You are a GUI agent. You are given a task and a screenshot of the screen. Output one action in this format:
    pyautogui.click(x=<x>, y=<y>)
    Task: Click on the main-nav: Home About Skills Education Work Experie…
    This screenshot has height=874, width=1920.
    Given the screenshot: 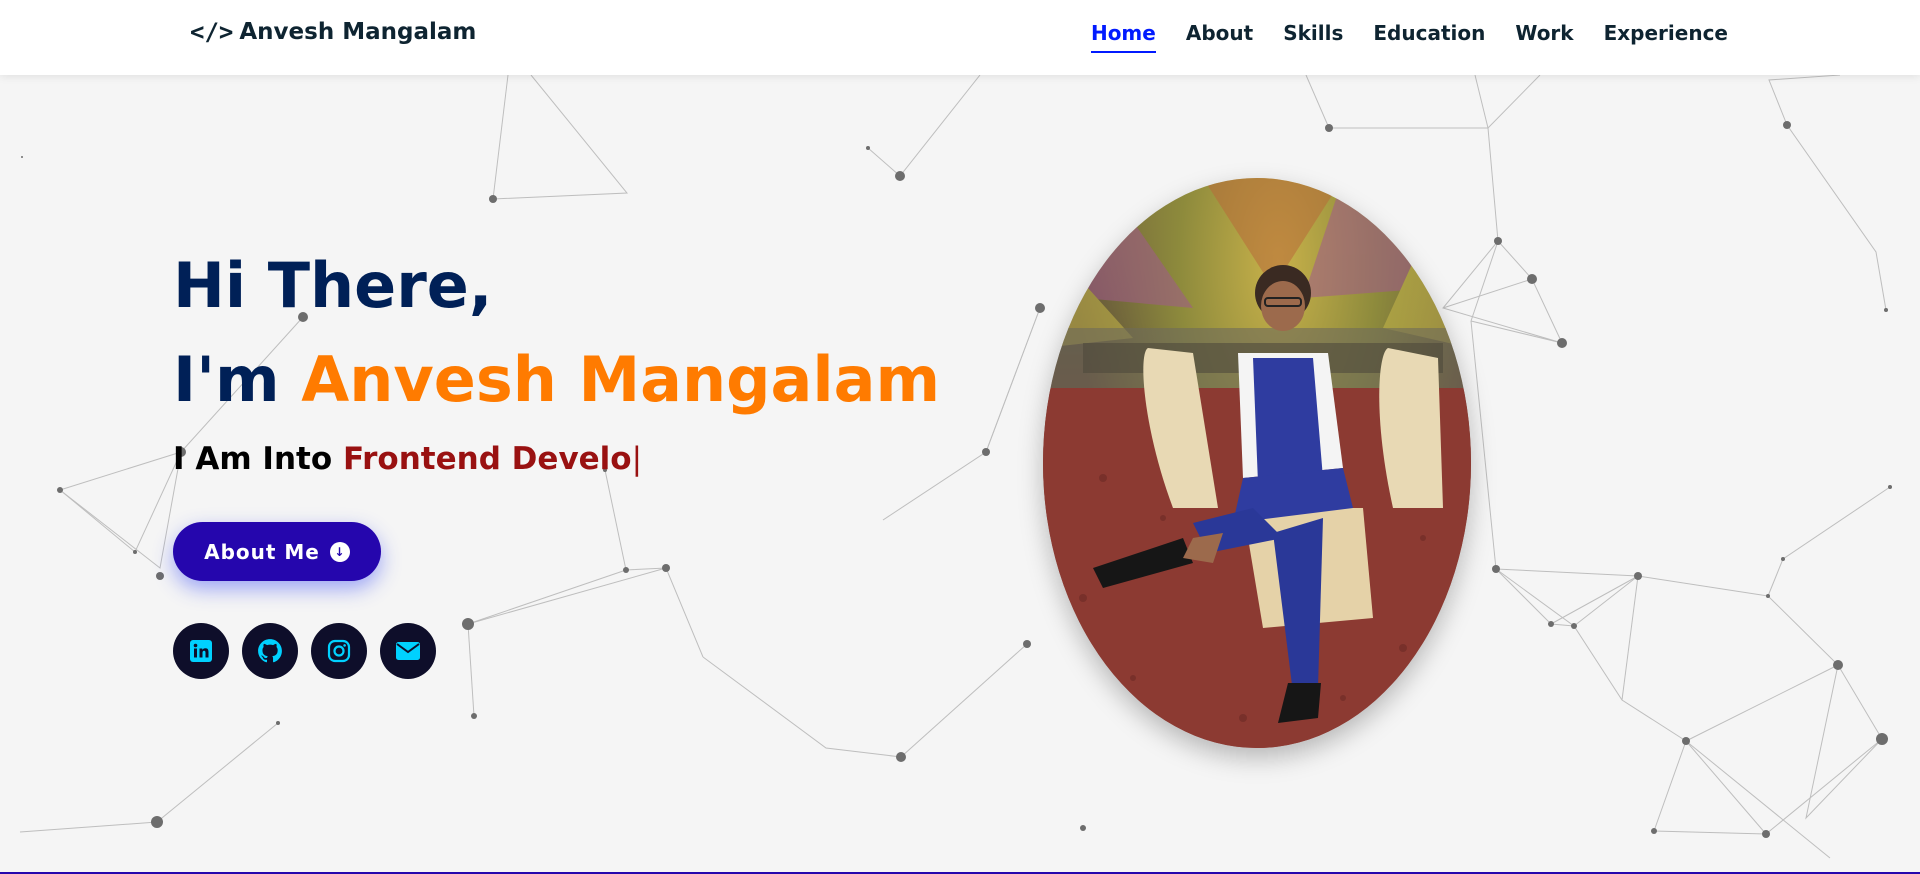 What is the action you would take?
    pyautogui.click(x=1409, y=37)
    